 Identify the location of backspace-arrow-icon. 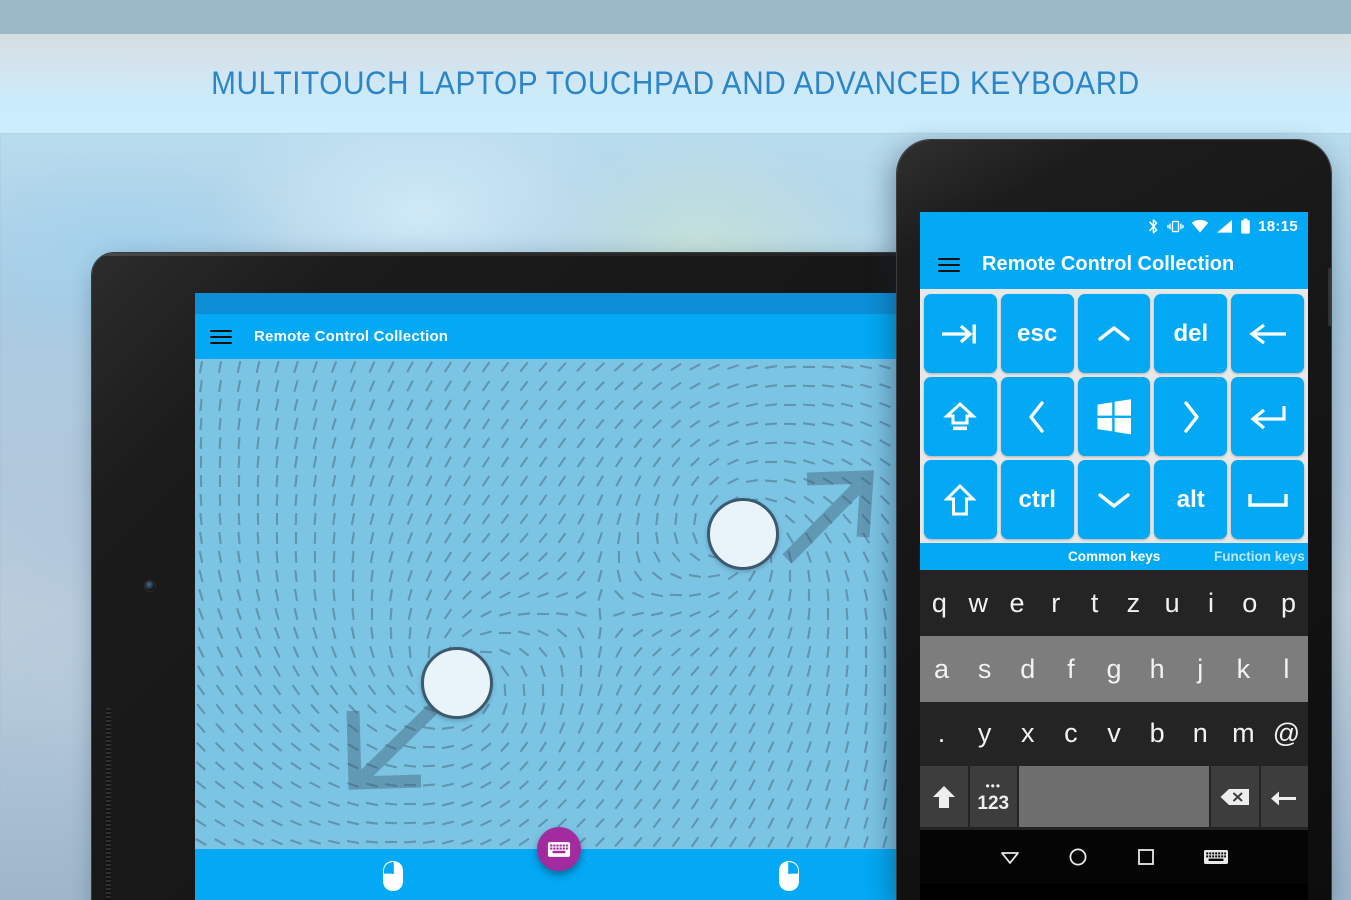
(1267, 333).